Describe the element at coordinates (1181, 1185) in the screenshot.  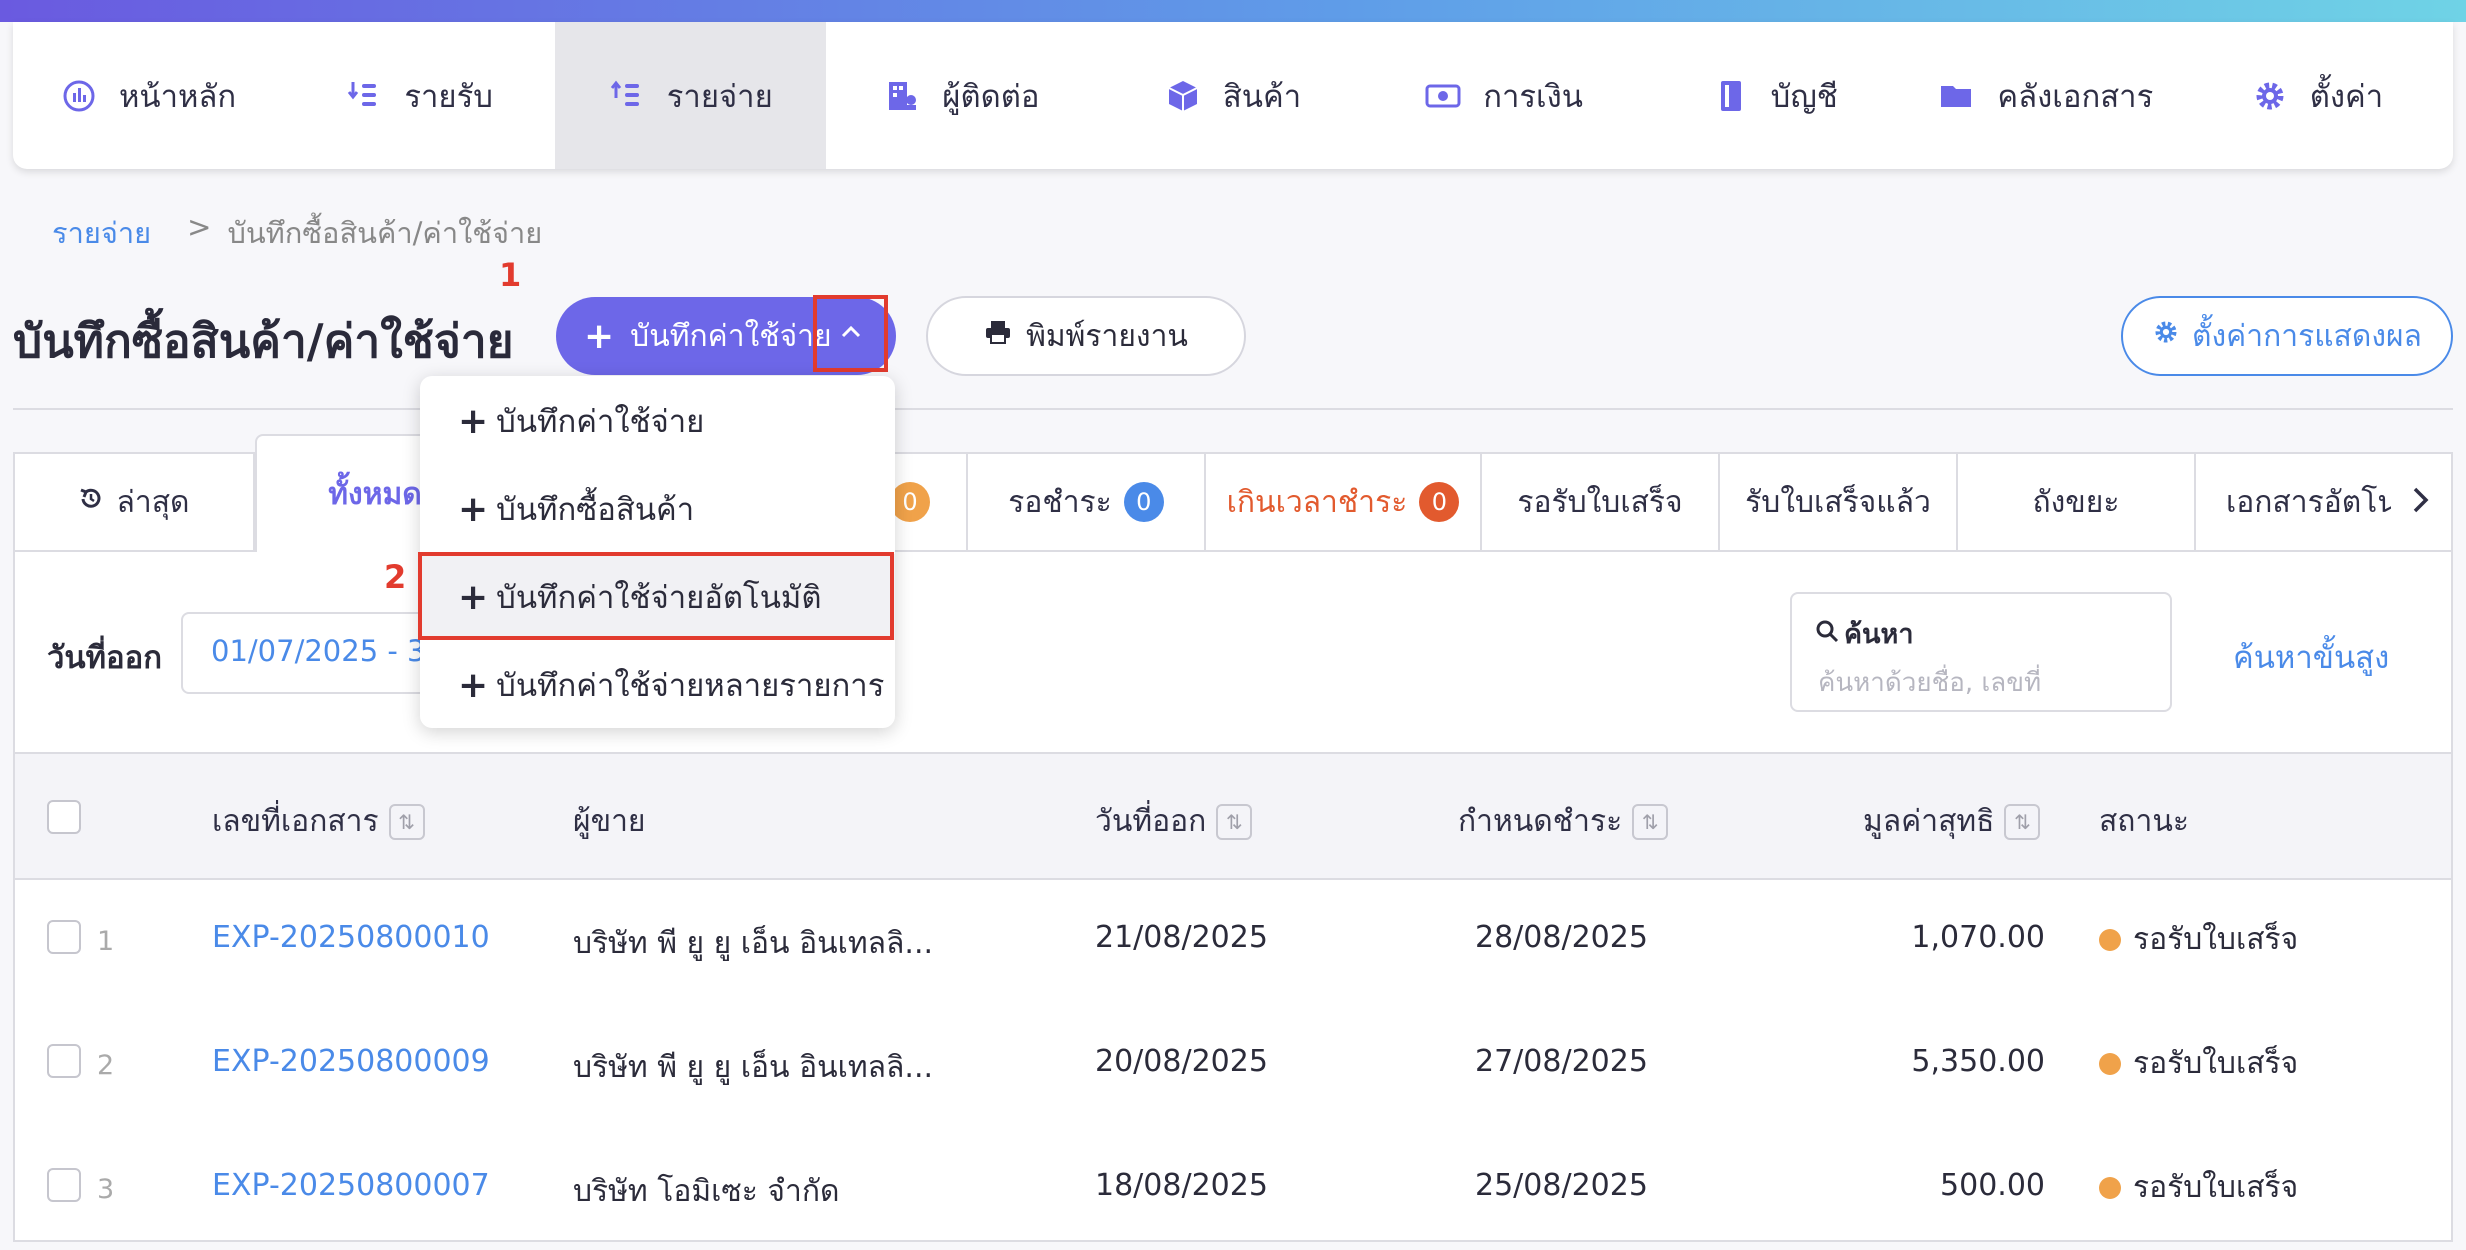
I see `issue-date: 18/08/2025` at that location.